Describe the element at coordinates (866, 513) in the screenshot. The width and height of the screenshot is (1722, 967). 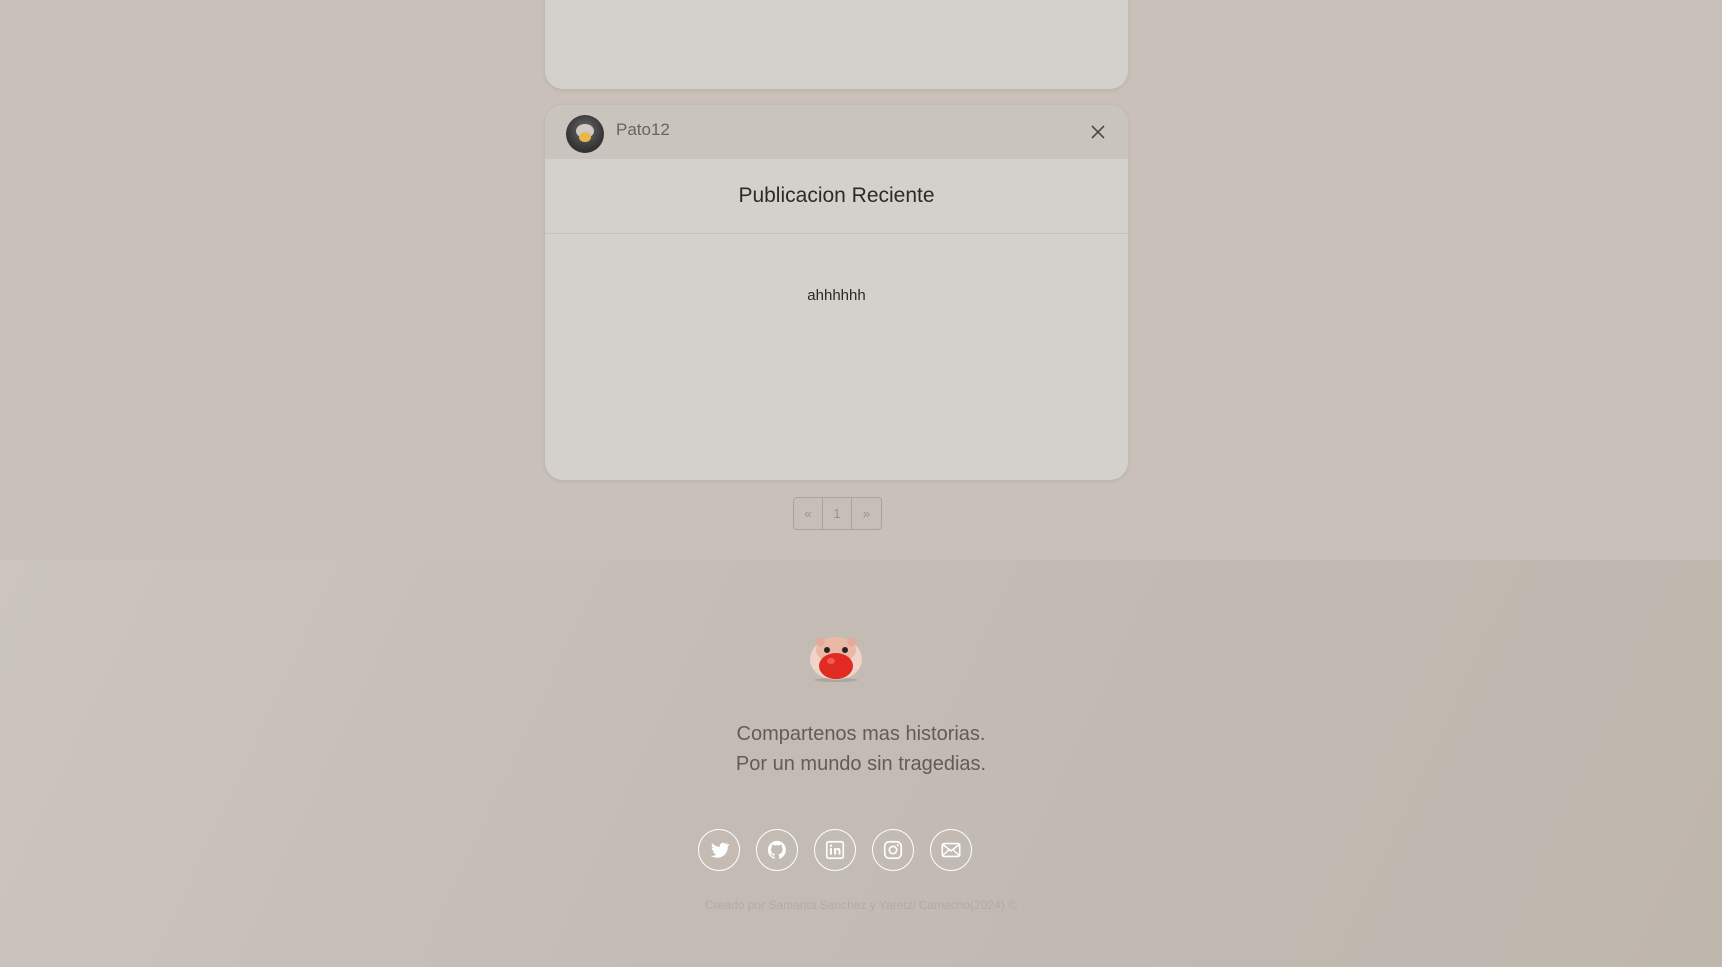
I see `pagination-next-button: »` at that location.